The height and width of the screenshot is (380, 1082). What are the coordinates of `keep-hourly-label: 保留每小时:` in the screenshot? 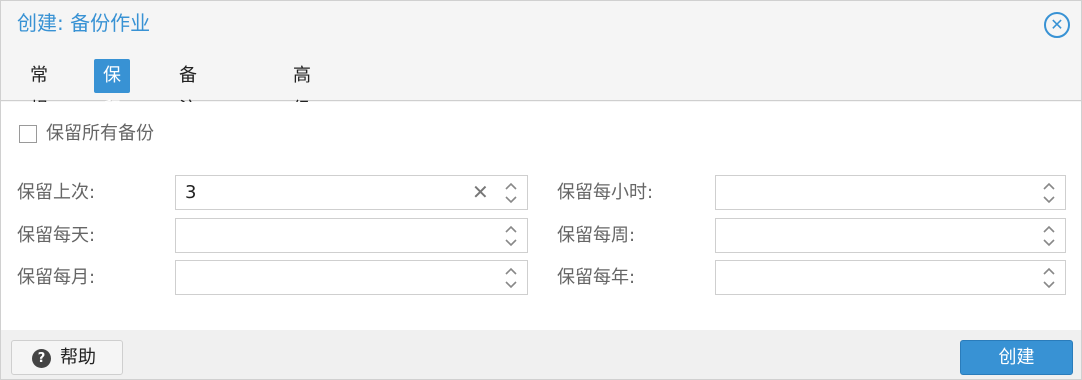 It's located at (605, 192).